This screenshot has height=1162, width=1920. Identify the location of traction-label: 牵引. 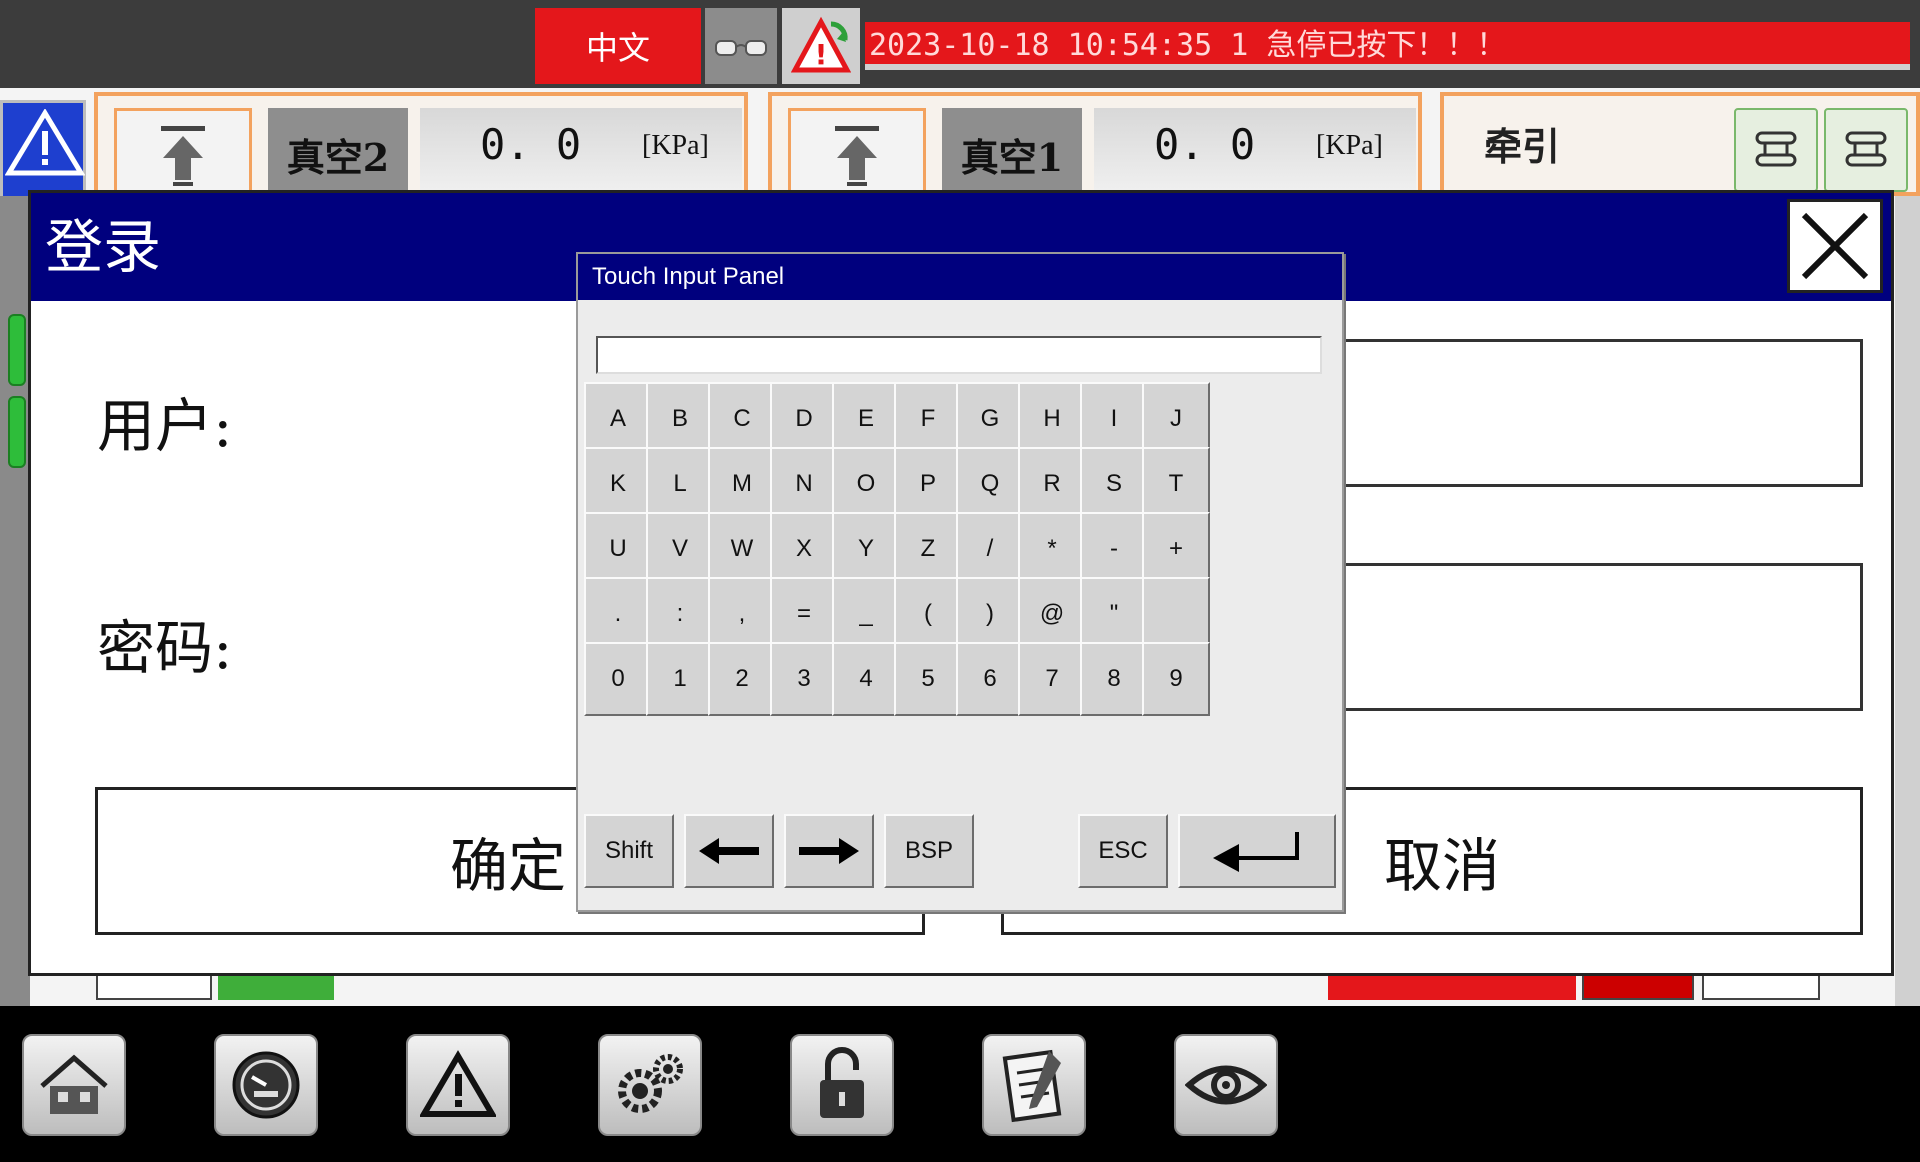
(1522, 146).